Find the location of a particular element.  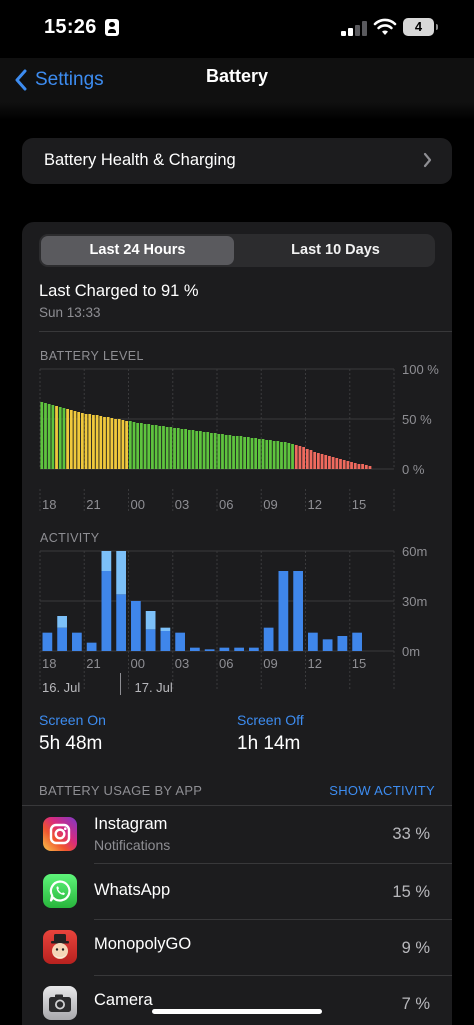

battery-health-row: Battery Health & Charging is located at coordinates (237, 161).